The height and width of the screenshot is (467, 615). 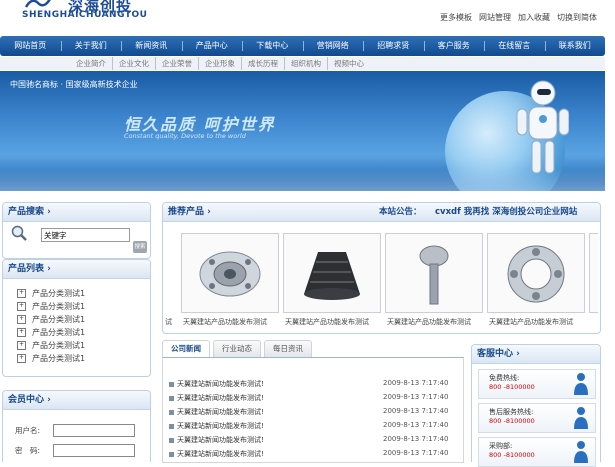 I want to click on nav-item-contact: 联系我们, so click(x=575, y=46).